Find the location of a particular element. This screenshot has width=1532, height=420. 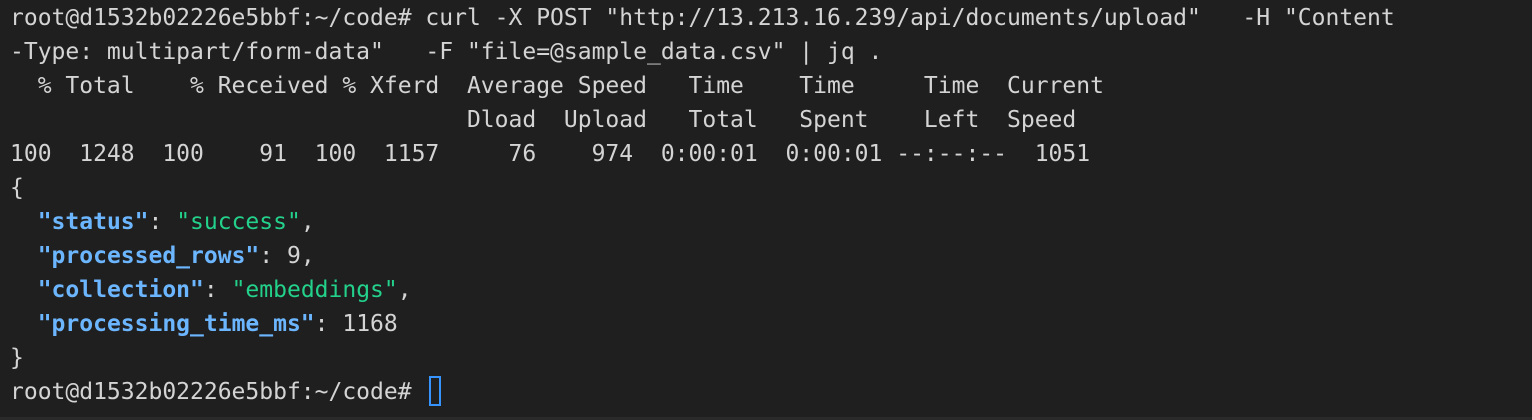

prompt-line: root@d1532b02226e5bbf:~/code# is located at coordinates (771, 392).